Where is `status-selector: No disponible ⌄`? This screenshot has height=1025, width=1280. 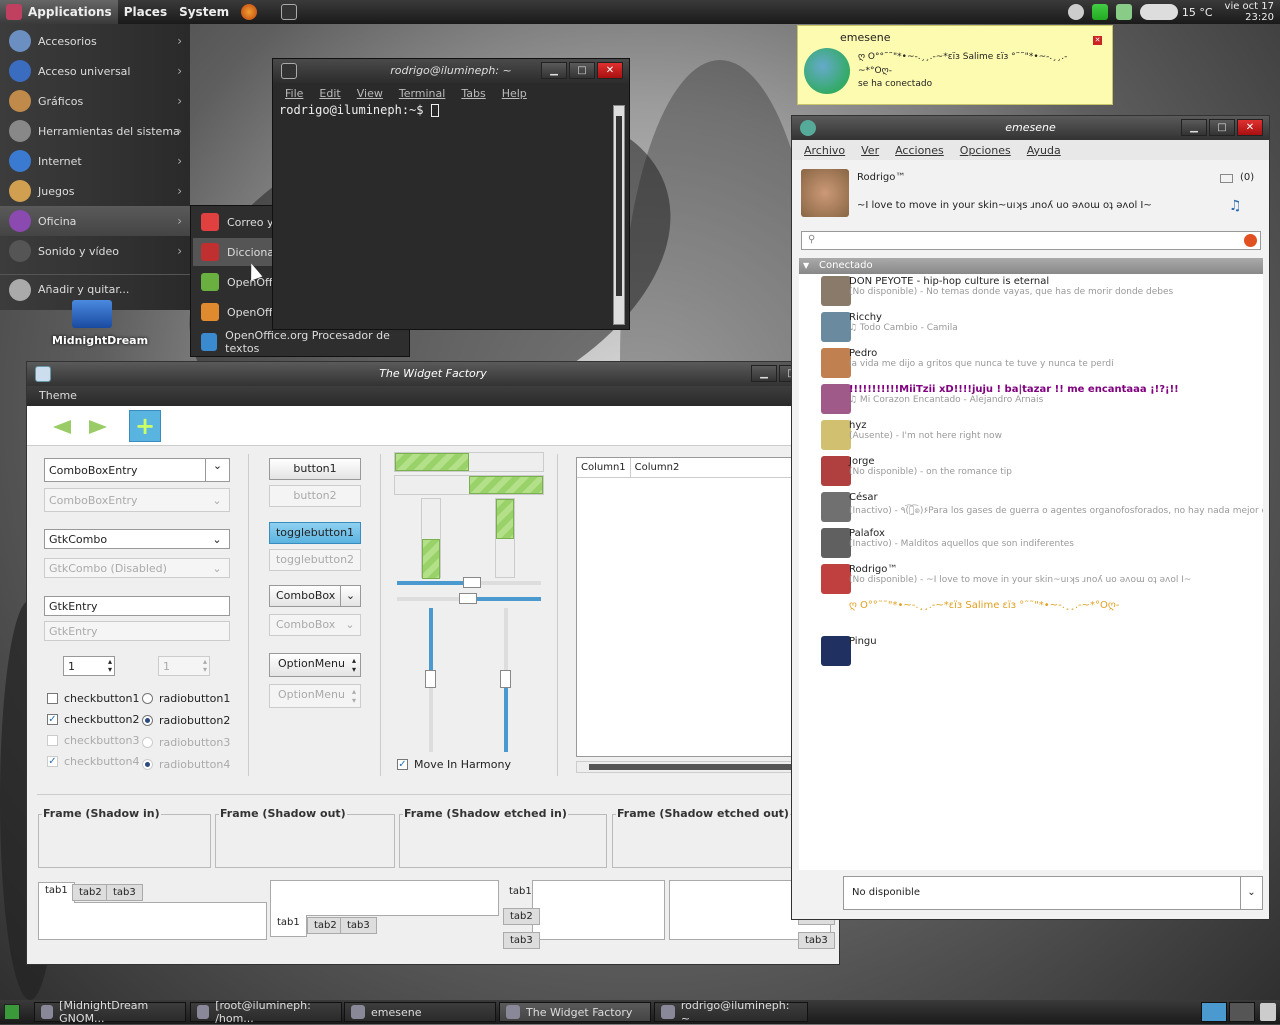 status-selector: No disponible ⌄ is located at coordinates (1053, 893).